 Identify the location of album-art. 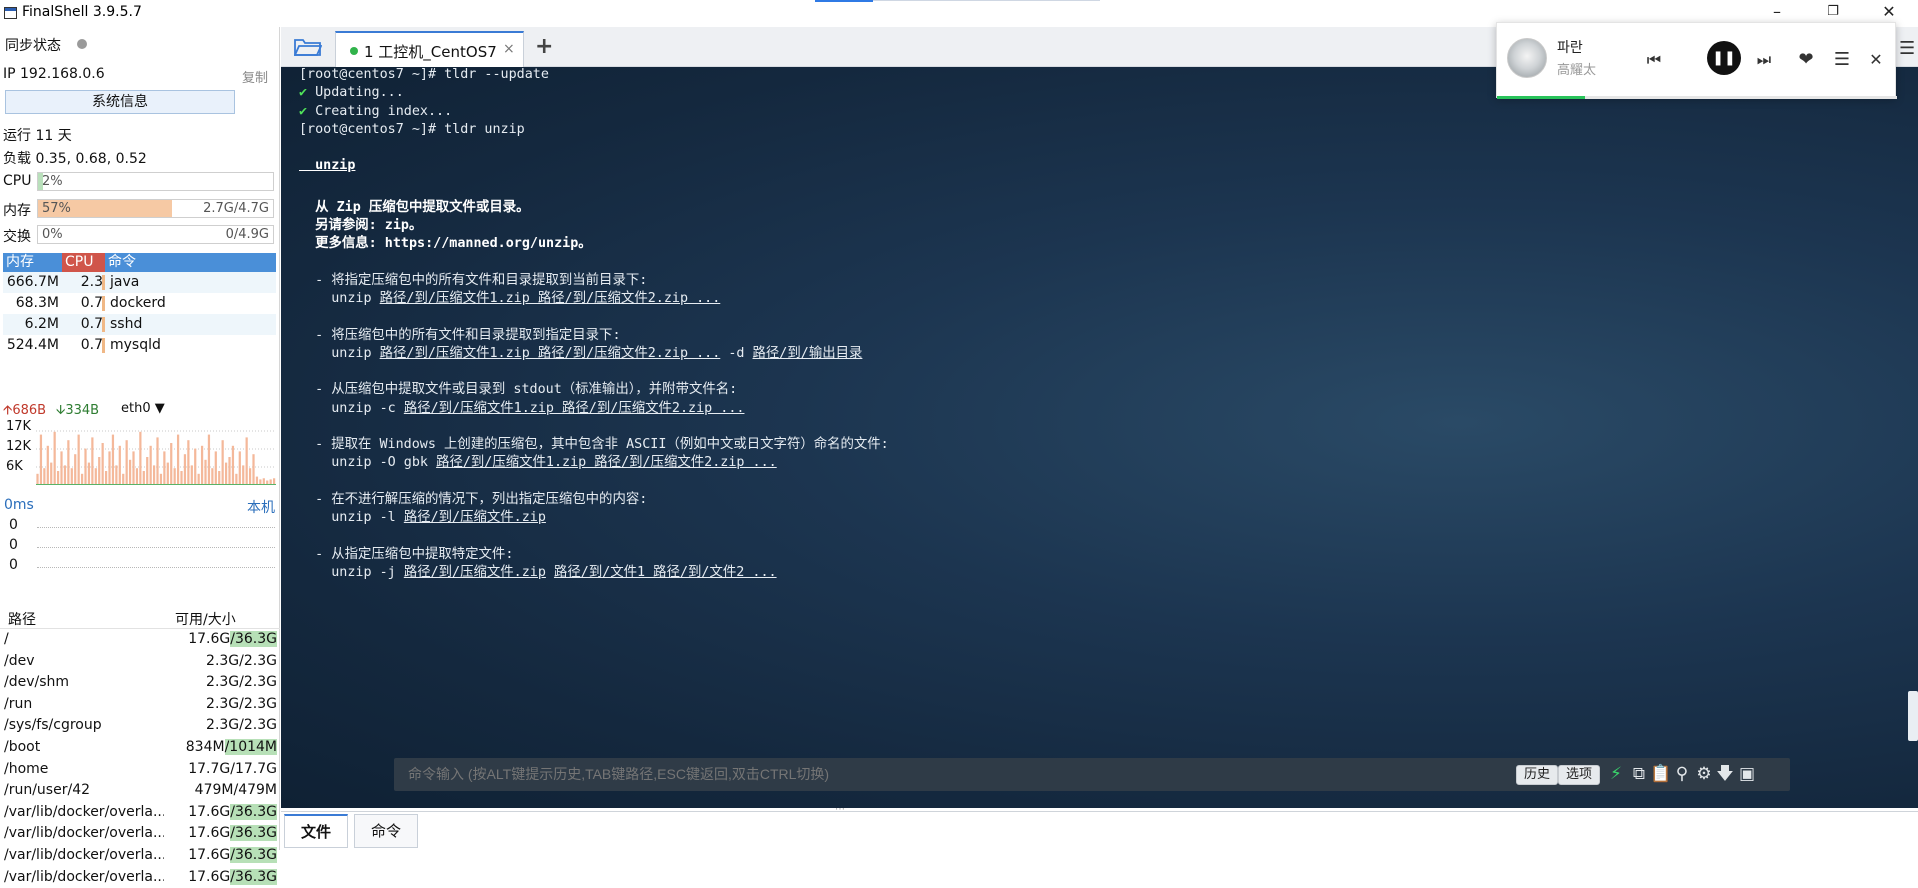
(1527, 58).